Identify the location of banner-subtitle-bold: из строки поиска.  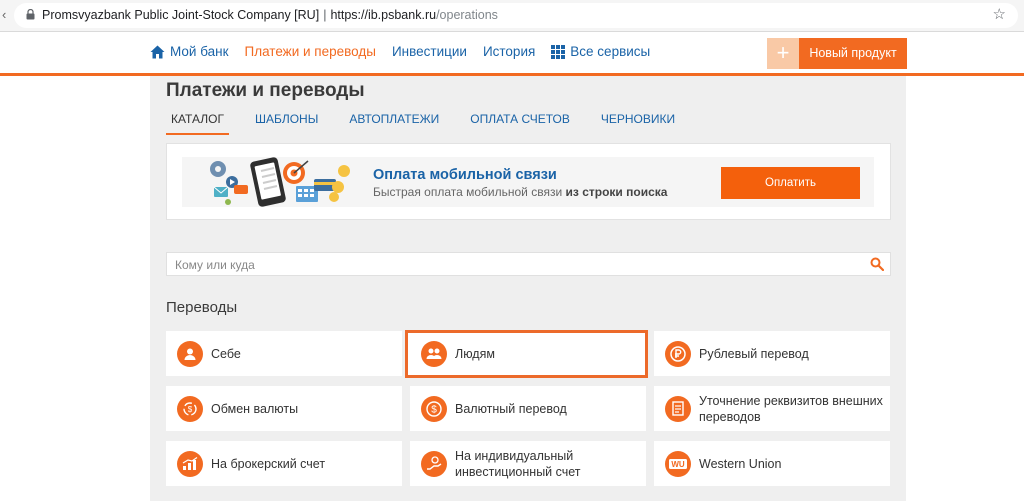
(616, 192).